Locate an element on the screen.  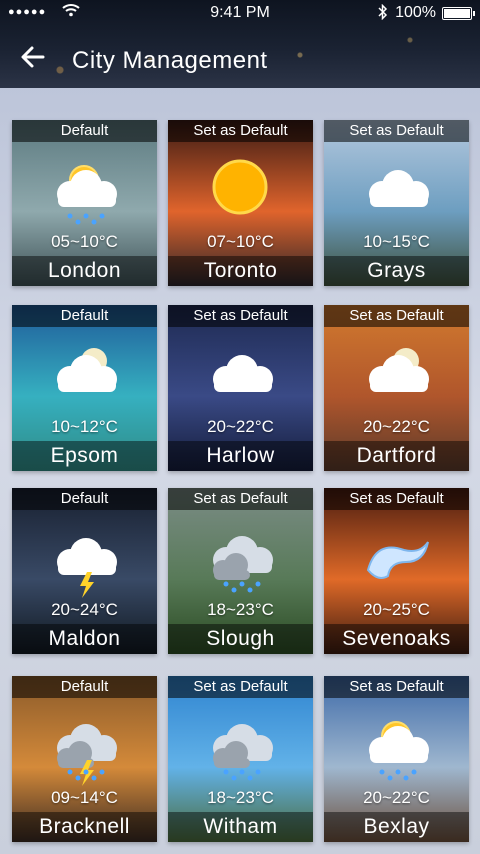
temperature-range: 09~14°C is located at coordinates (84, 797).